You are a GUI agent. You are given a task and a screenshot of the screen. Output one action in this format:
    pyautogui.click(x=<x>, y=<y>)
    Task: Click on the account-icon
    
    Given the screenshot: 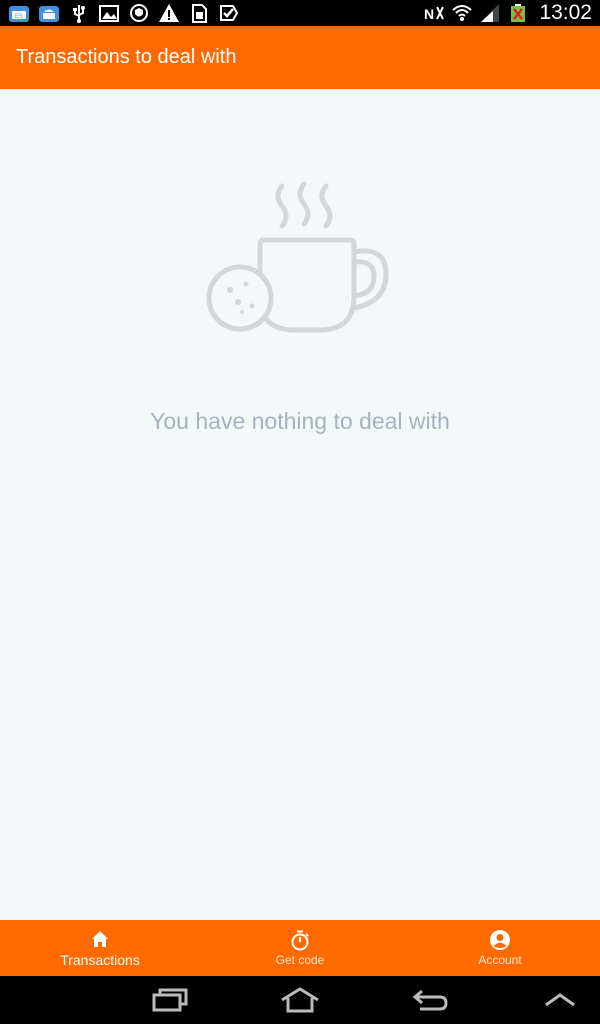 What is the action you would take?
    pyautogui.click(x=500, y=940)
    